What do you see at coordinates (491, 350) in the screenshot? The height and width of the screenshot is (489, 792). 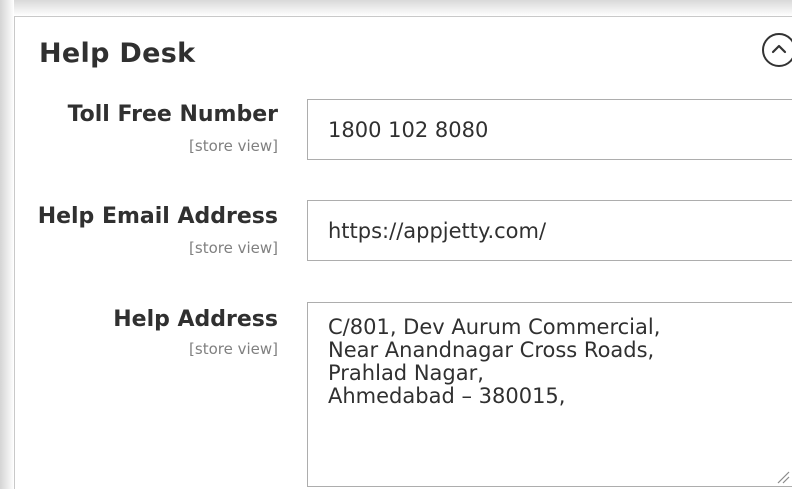 I see `address-line: Near Anandnagar Cross Roads,` at bounding box center [491, 350].